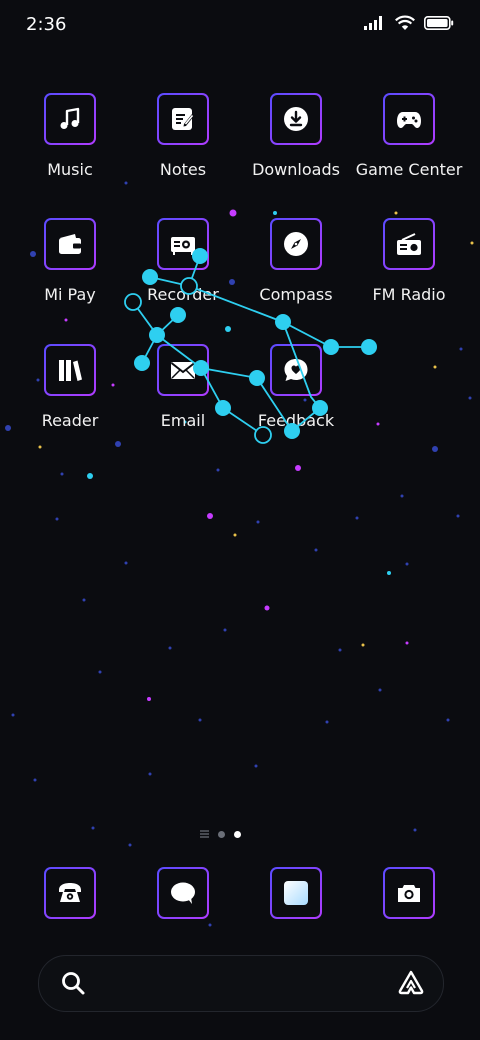  I want to click on radio-icon, so click(409, 244).